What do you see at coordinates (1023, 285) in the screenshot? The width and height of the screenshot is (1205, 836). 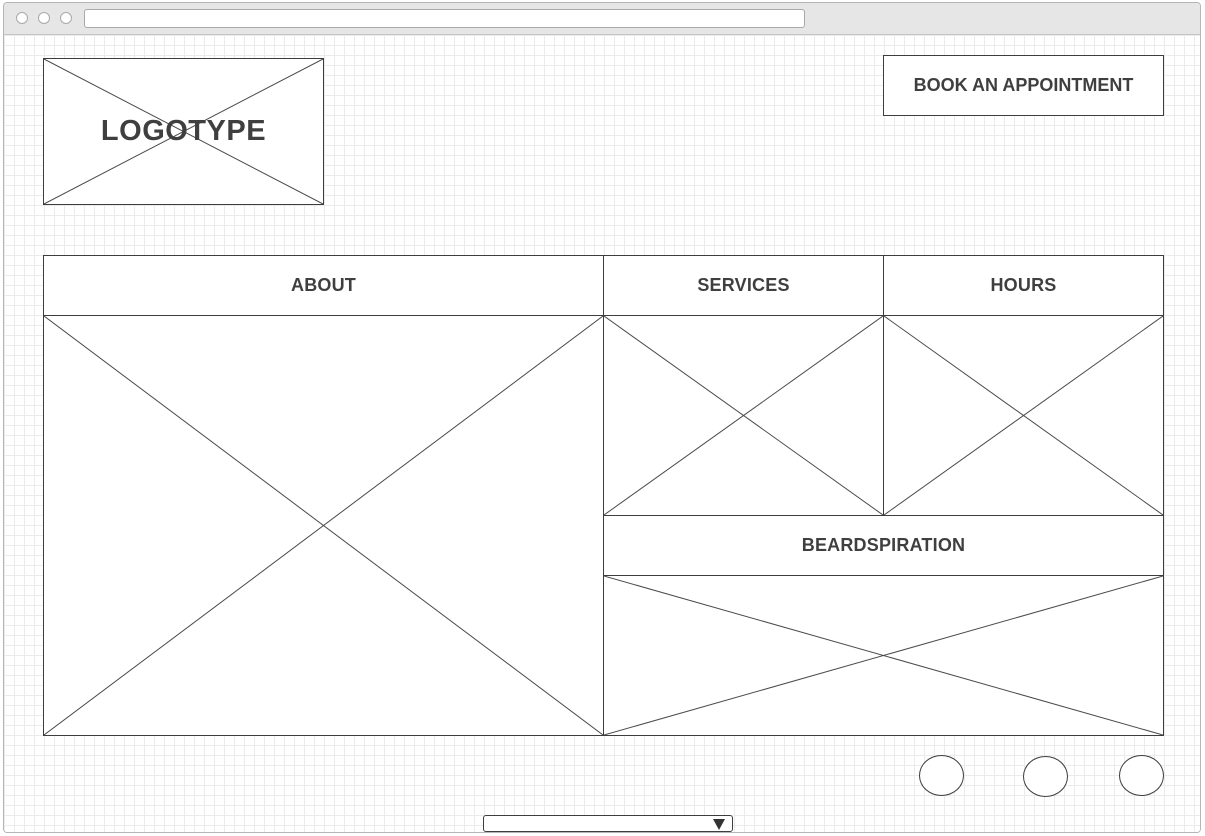 I see `tab-hours: HOURS` at bounding box center [1023, 285].